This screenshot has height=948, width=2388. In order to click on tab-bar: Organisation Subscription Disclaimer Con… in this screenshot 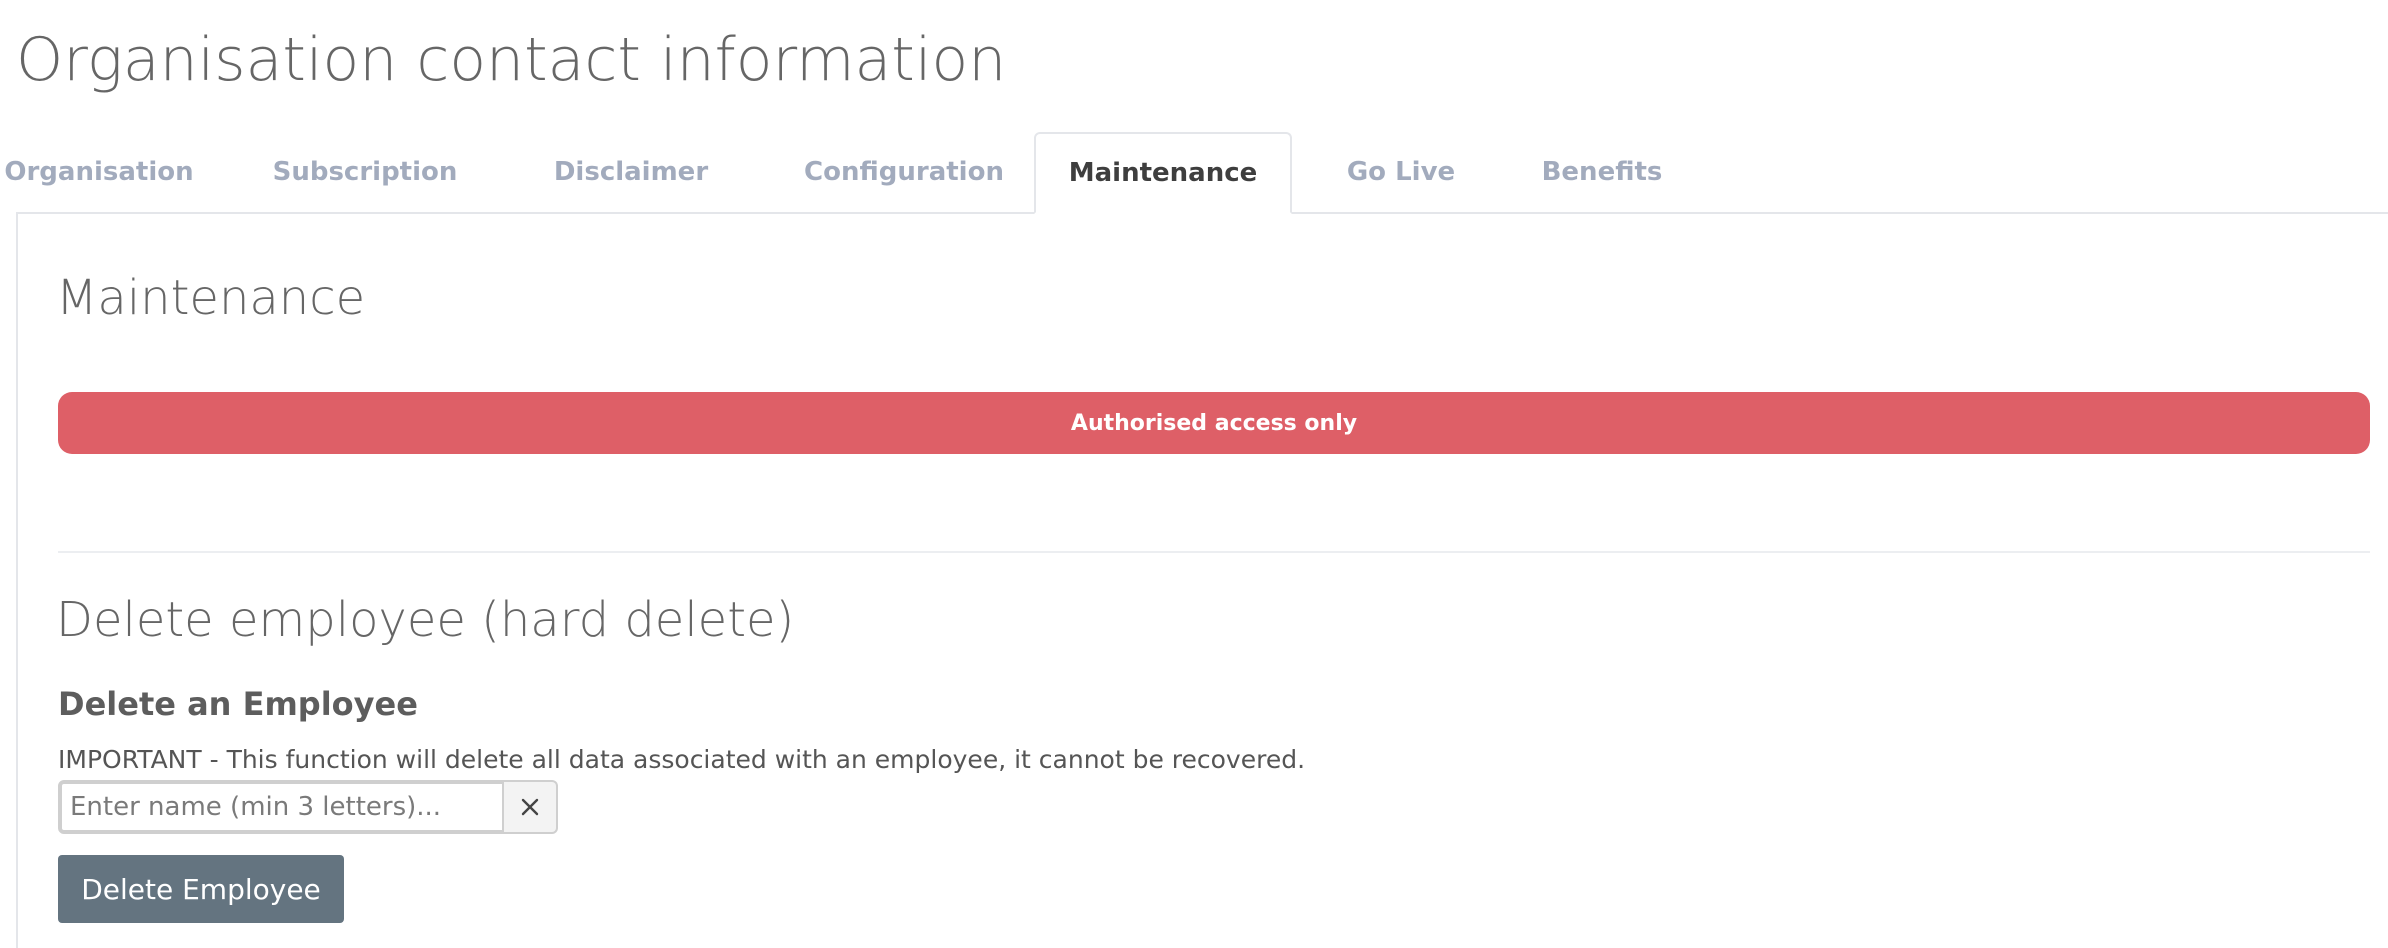, I will do `click(1196, 173)`.